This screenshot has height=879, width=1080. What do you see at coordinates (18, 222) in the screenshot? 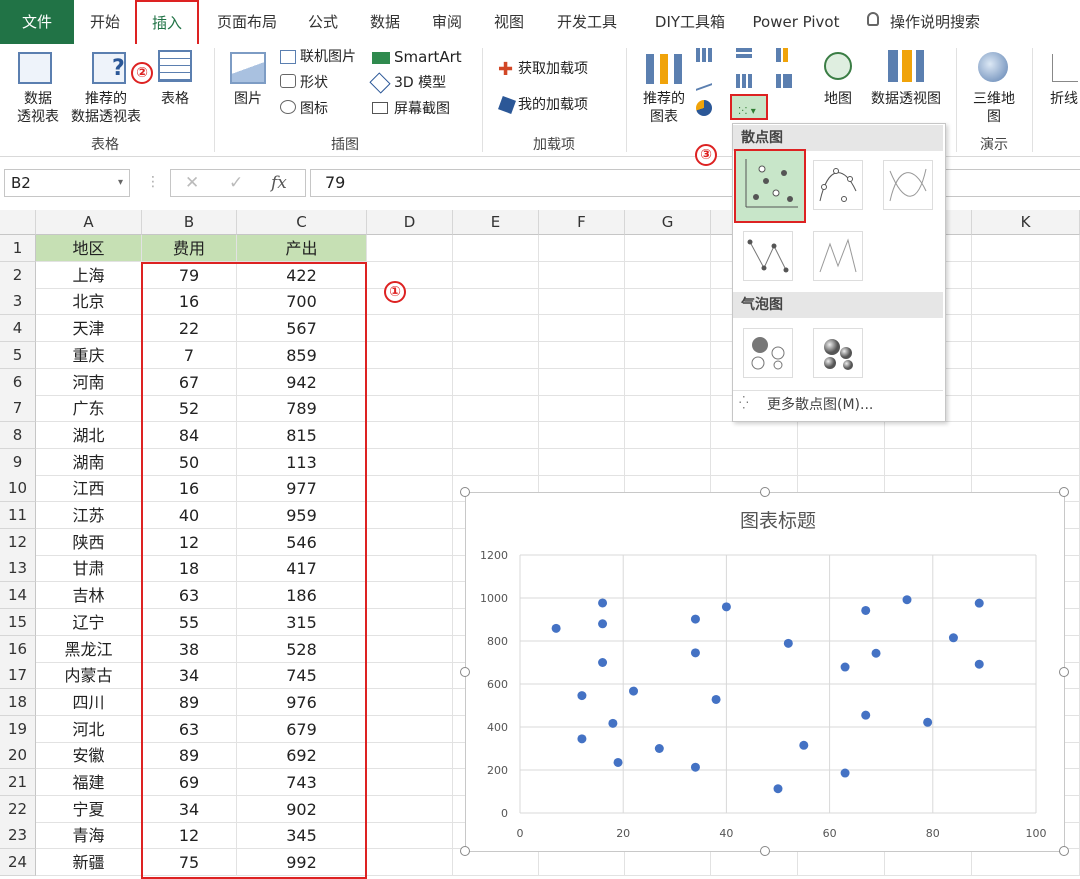
I see `select-all-corner` at bounding box center [18, 222].